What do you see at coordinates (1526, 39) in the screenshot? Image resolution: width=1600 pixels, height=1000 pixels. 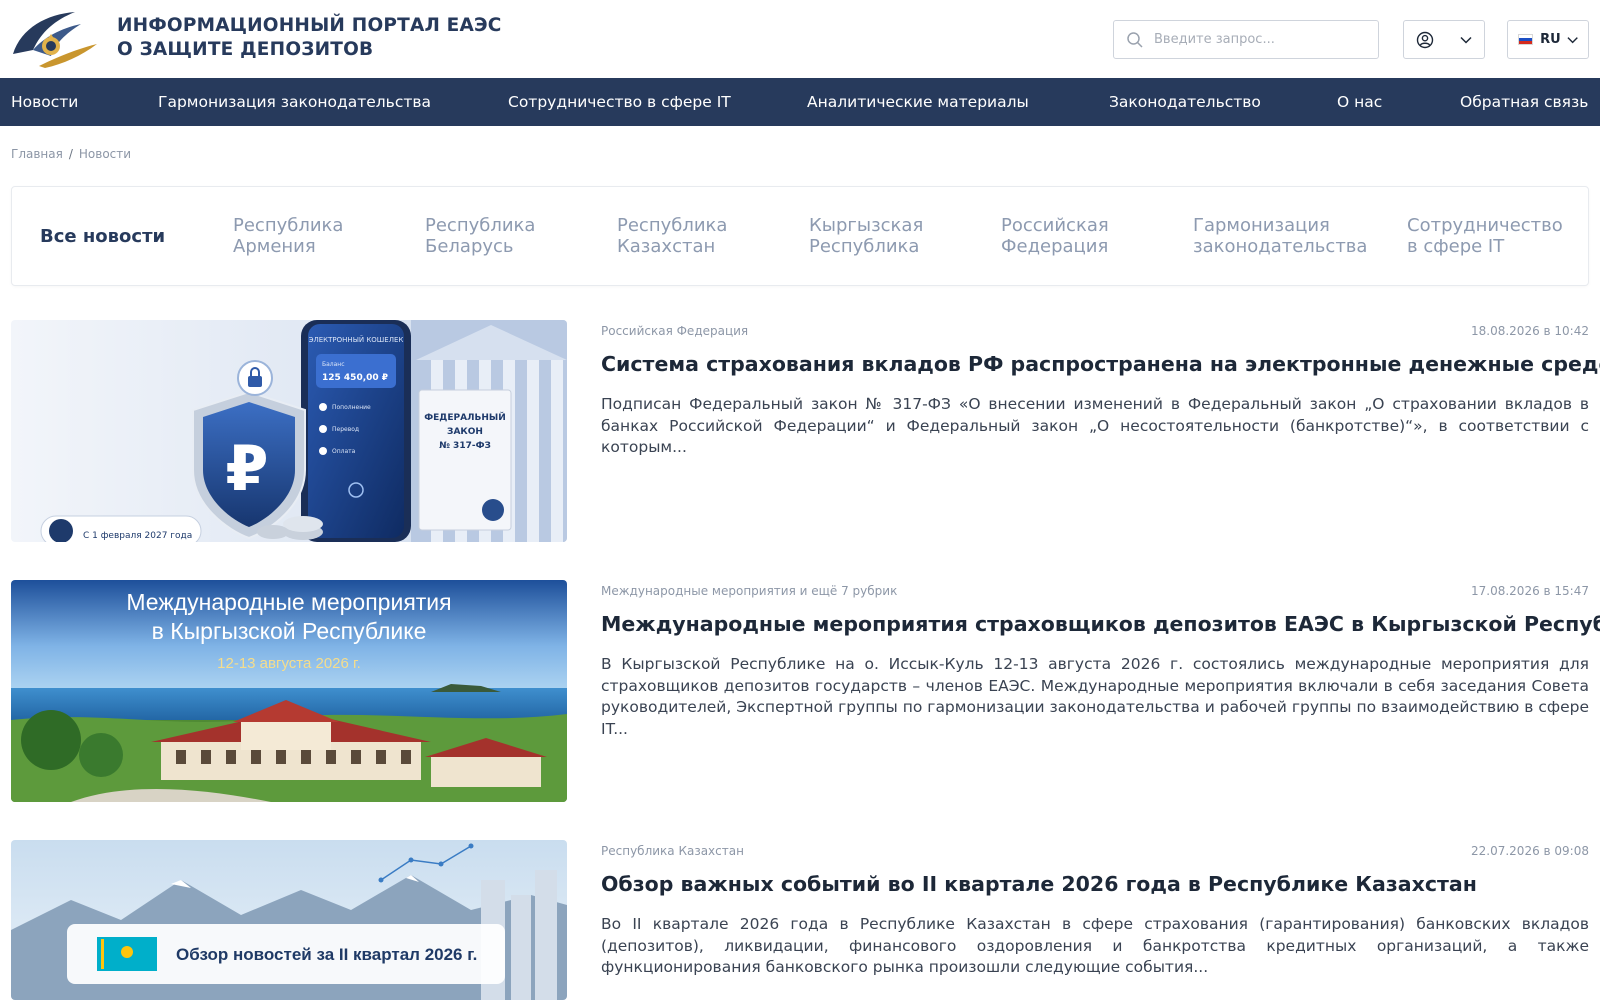 I see `russia-flag-icon` at bounding box center [1526, 39].